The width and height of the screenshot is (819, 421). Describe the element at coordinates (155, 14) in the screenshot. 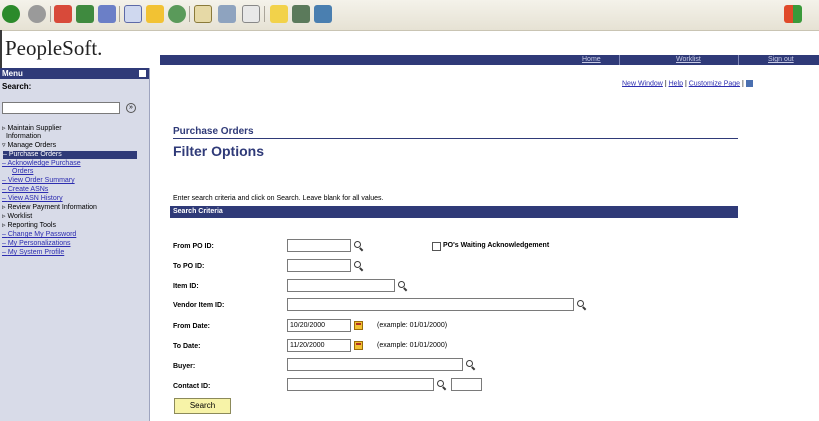

I see `favorites-icon` at that location.